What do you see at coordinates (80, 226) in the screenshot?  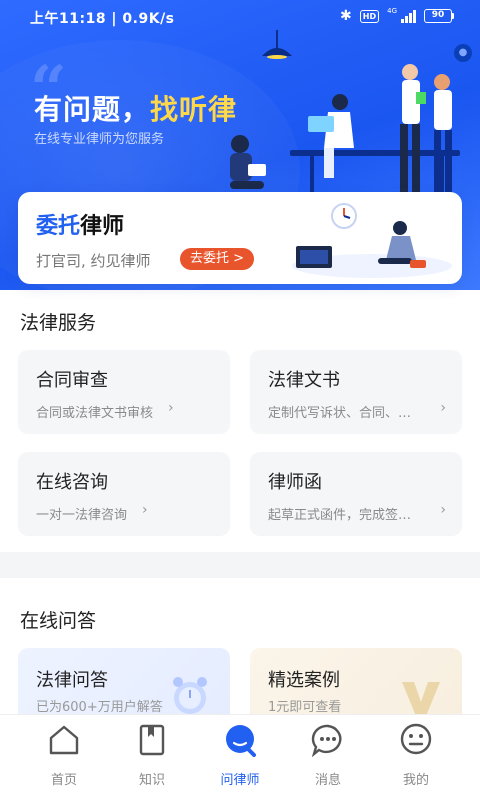 I see `entrust-title: 委托律师` at bounding box center [80, 226].